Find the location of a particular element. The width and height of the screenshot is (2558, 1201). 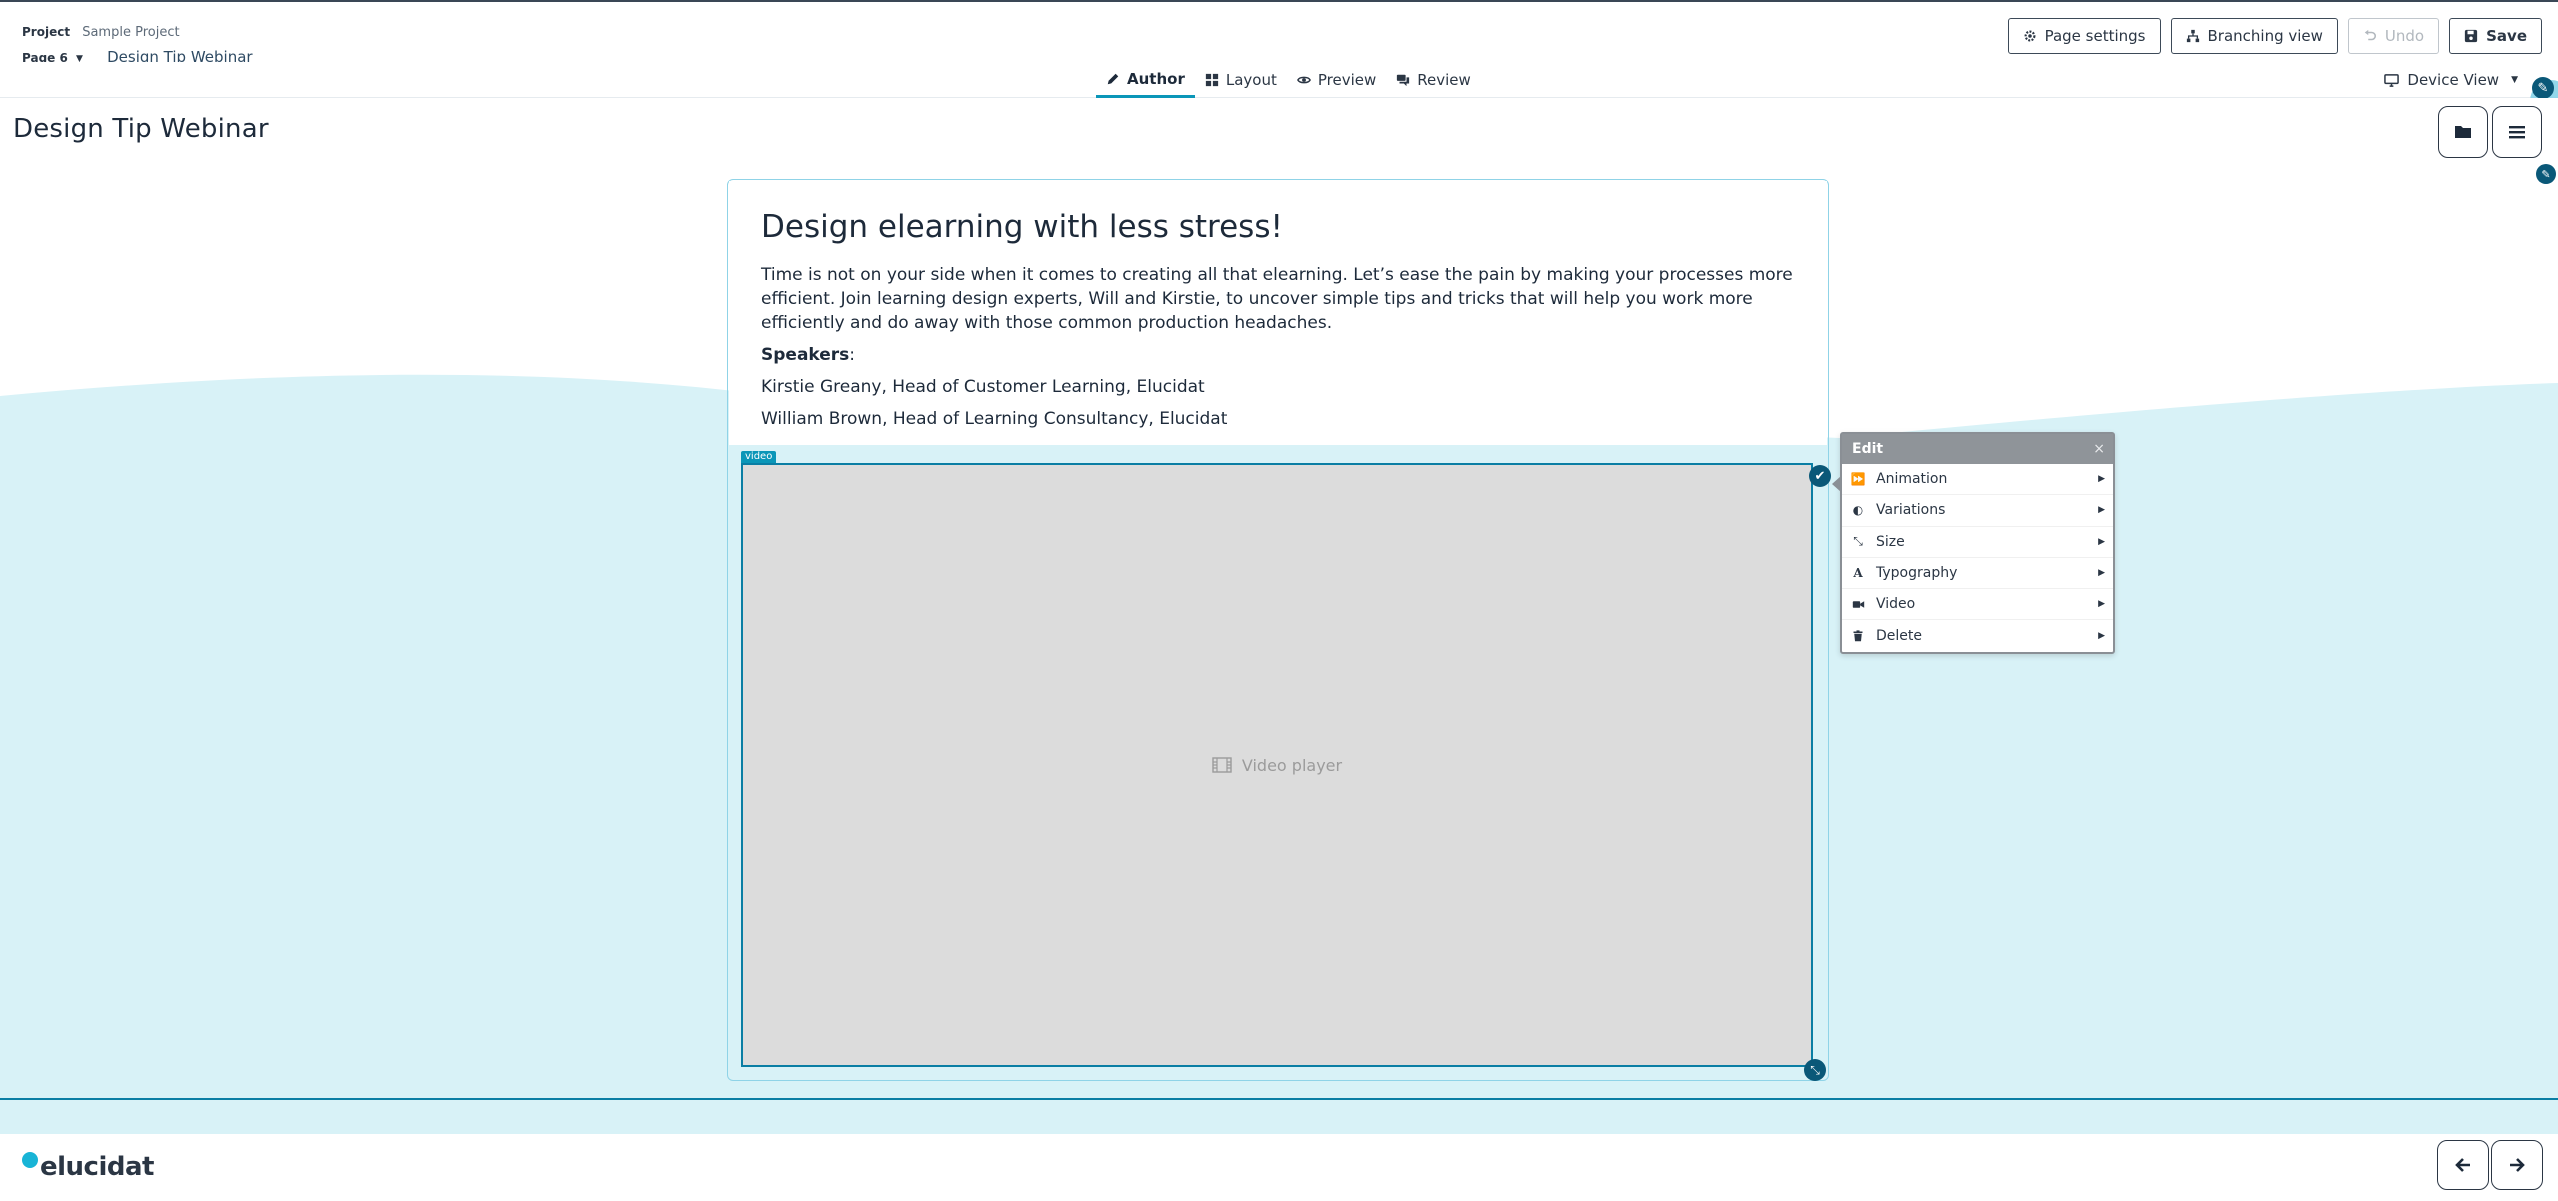

branching-view-button: Branching view is located at coordinates (2254, 36).